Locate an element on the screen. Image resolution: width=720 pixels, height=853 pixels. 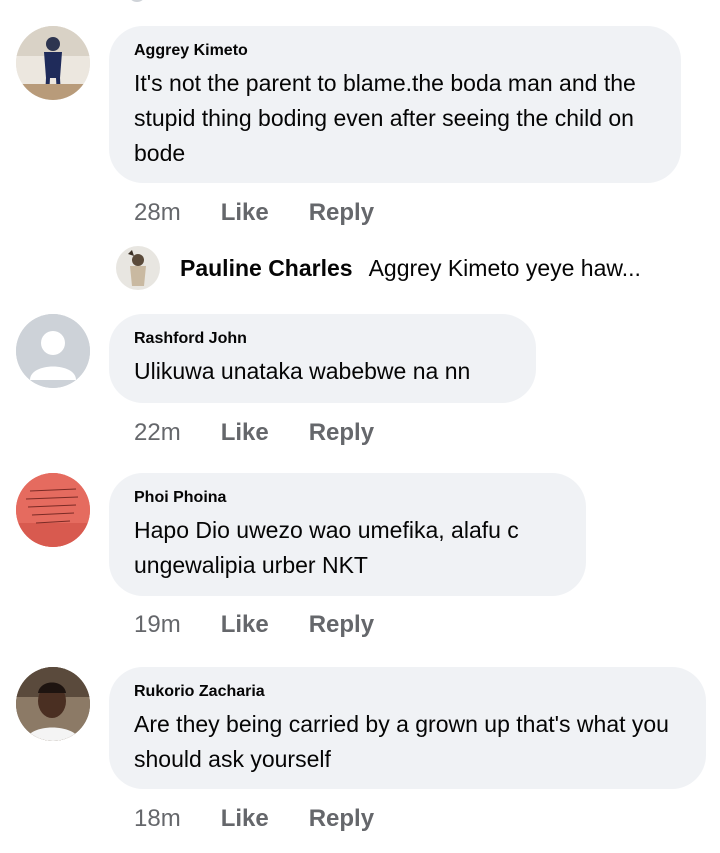
comment-author: Rashford John is located at coordinates (322, 339).